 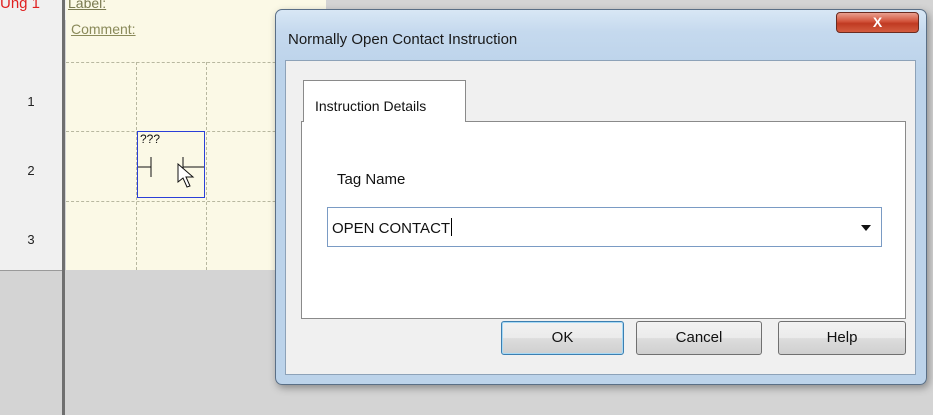 What do you see at coordinates (206, 166) in the screenshot?
I see `grid-line` at bounding box center [206, 166].